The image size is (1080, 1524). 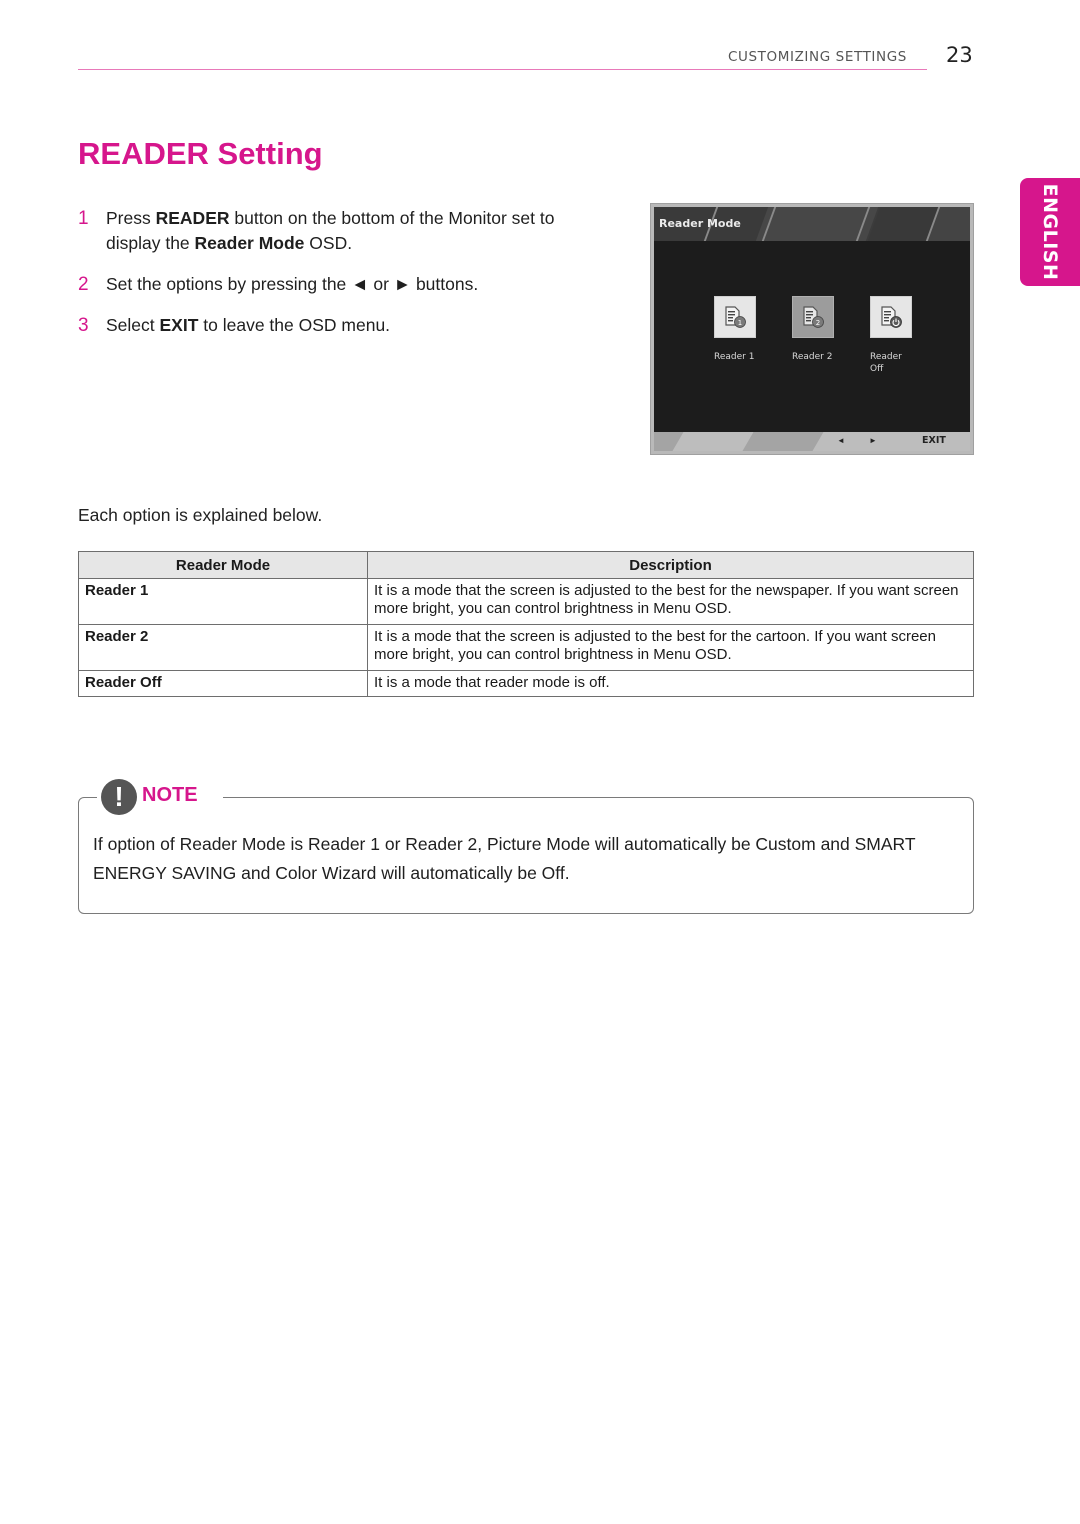 I want to click on language-tab-label: ENGLISH, so click(x=1050, y=232).